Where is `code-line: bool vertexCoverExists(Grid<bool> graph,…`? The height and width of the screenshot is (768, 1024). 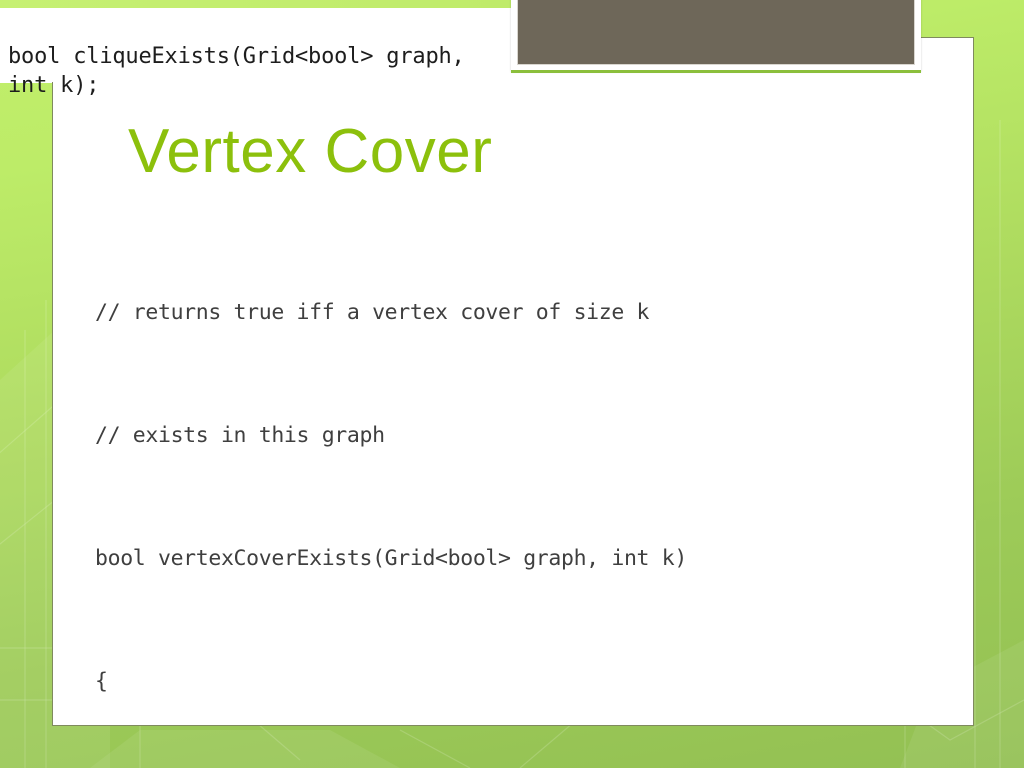
code-line: bool vertexCoverExists(Grid<bool> graph,… is located at coordinates (391, 558).